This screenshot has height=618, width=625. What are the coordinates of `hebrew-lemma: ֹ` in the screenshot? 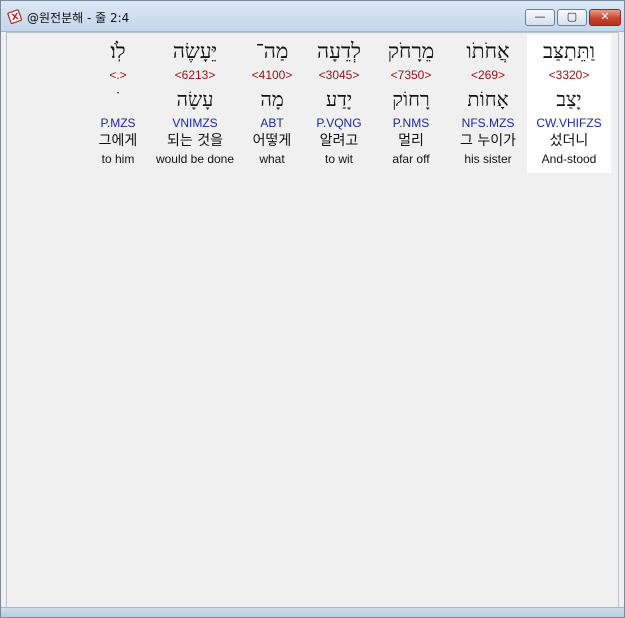 It's located at (118, 99).